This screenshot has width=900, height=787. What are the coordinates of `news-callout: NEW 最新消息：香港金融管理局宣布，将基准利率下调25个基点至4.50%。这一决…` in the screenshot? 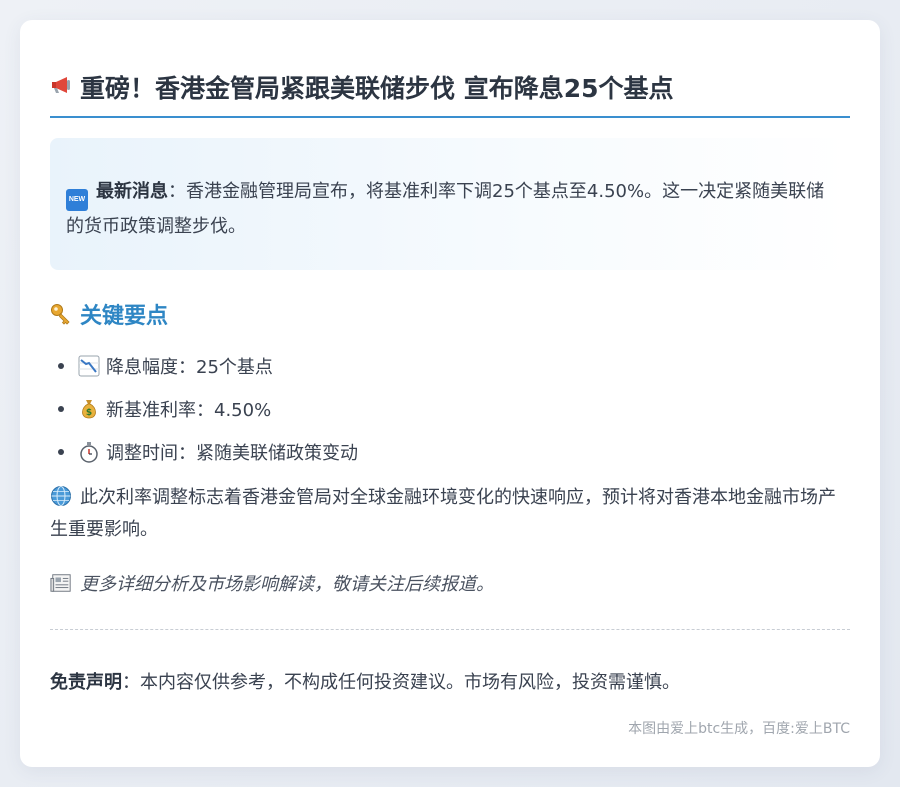 It's located at (450, 204).